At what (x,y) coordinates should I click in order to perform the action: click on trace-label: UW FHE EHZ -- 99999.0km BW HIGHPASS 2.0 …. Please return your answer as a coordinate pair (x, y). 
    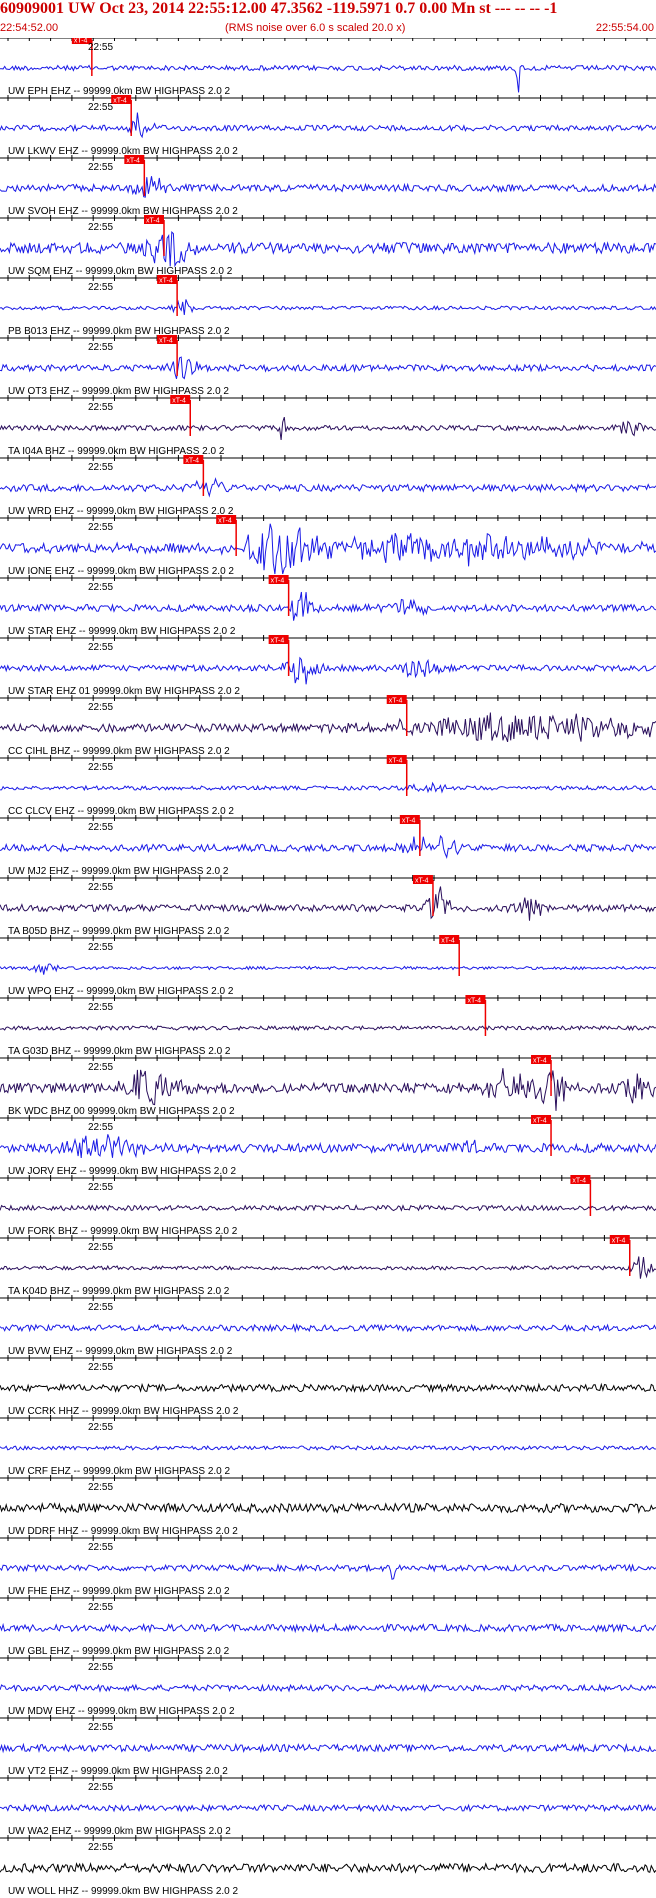
    Looking at the image, I should click on (119, 1591).